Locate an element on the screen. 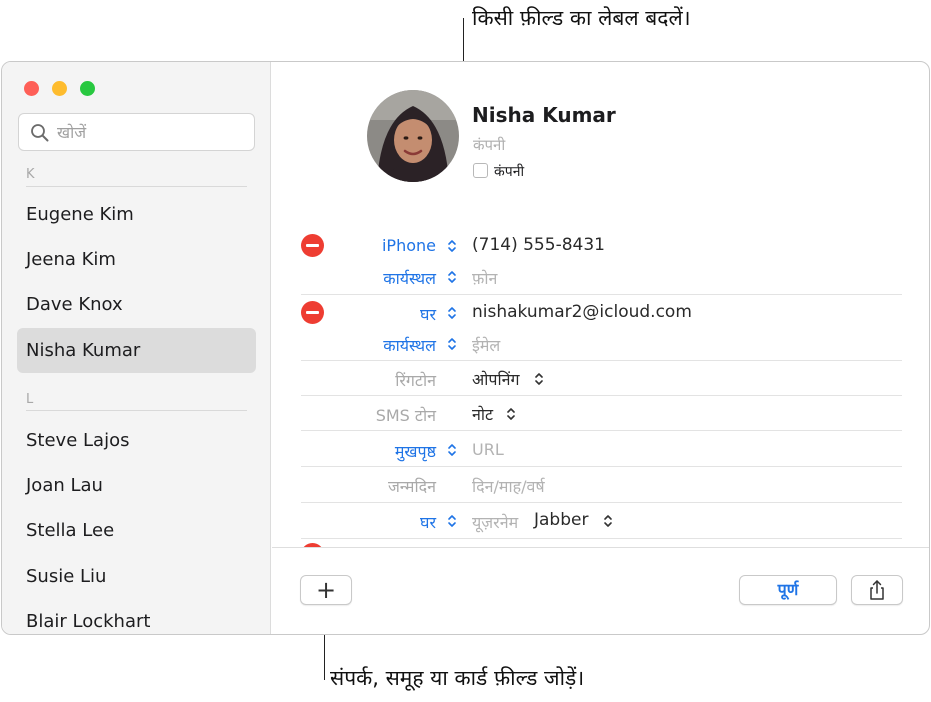 The height and width of the screenshot is (702, 931). contact-list-item: Eugene Kim is located at coordinates (136, 214).